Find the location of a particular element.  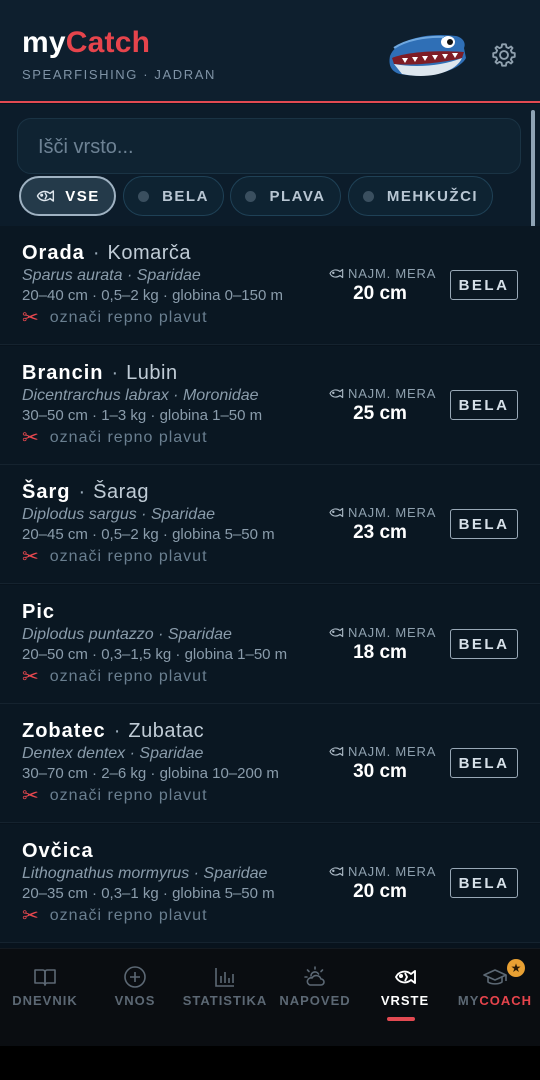

tab-label-my: MY is located at coordinates (468, 1000).